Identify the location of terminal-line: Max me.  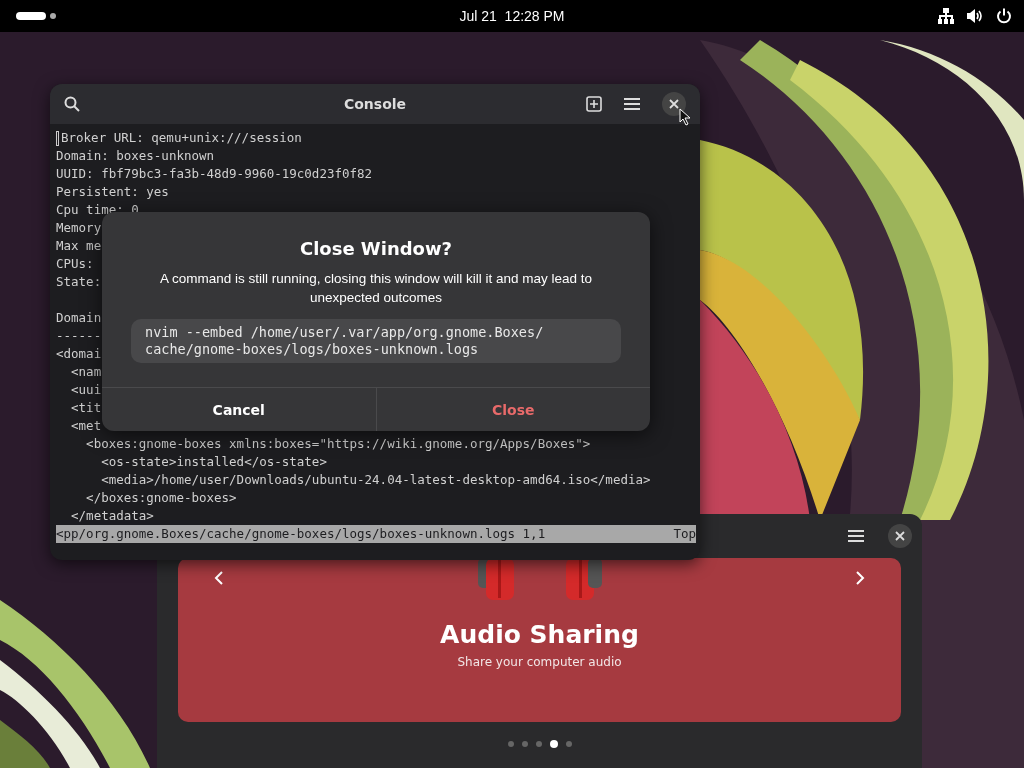
(79, 246).